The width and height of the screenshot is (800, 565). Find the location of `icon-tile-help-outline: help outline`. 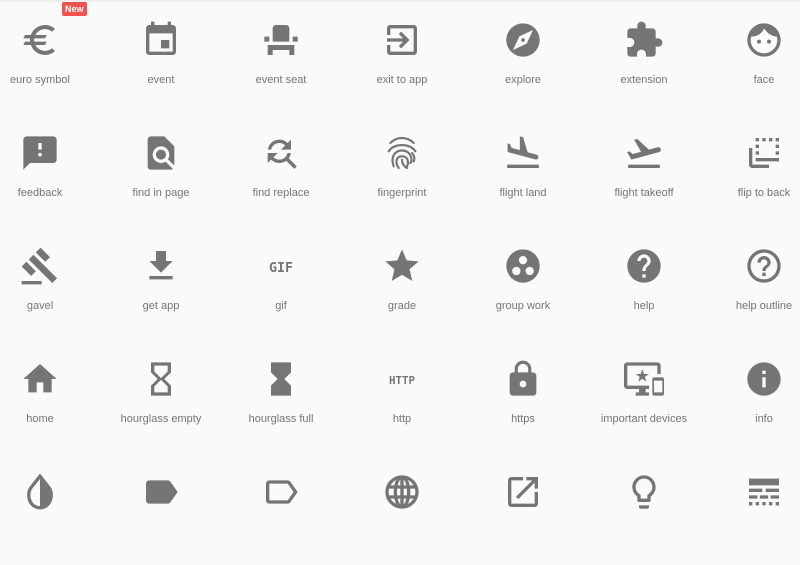

icon-tile-help-outline: help outline is located at coordinates (752, 282).